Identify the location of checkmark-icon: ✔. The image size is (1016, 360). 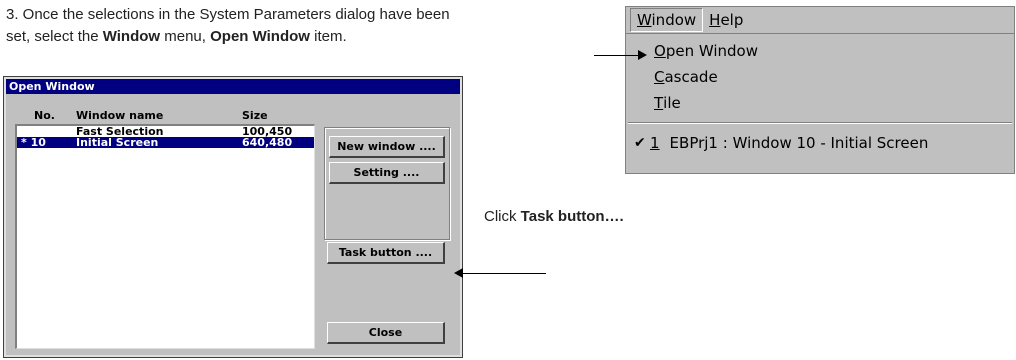
(640, 143).